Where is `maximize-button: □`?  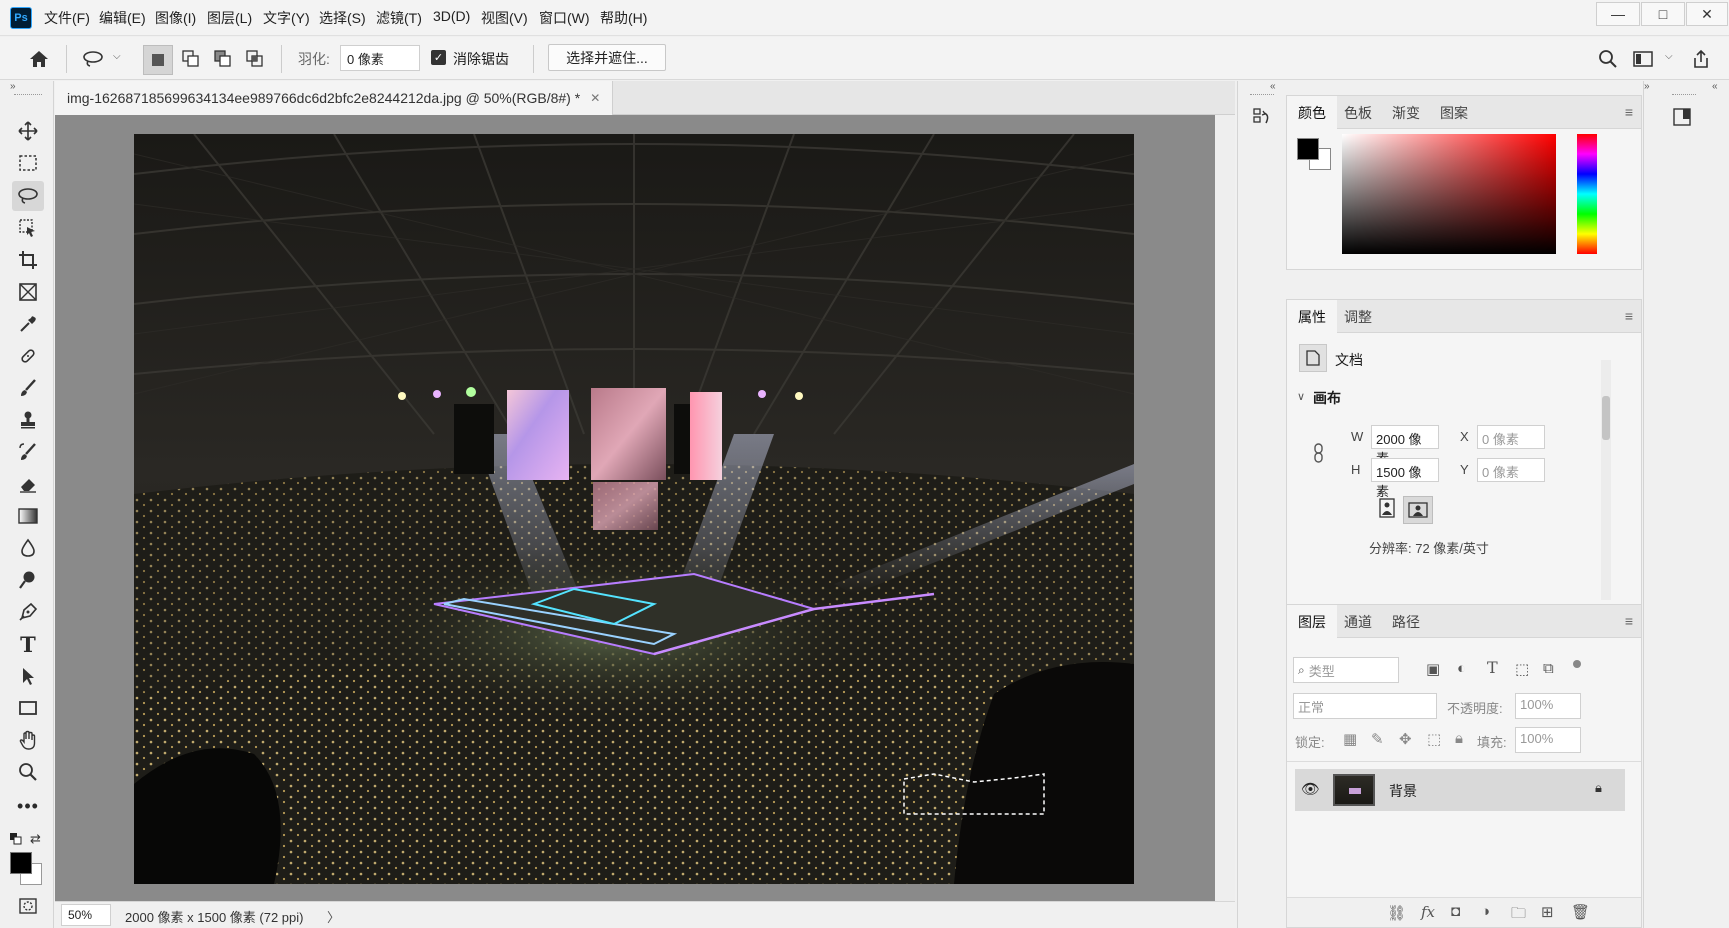
maximize-button: □ is located at coordinates (1663, 14).